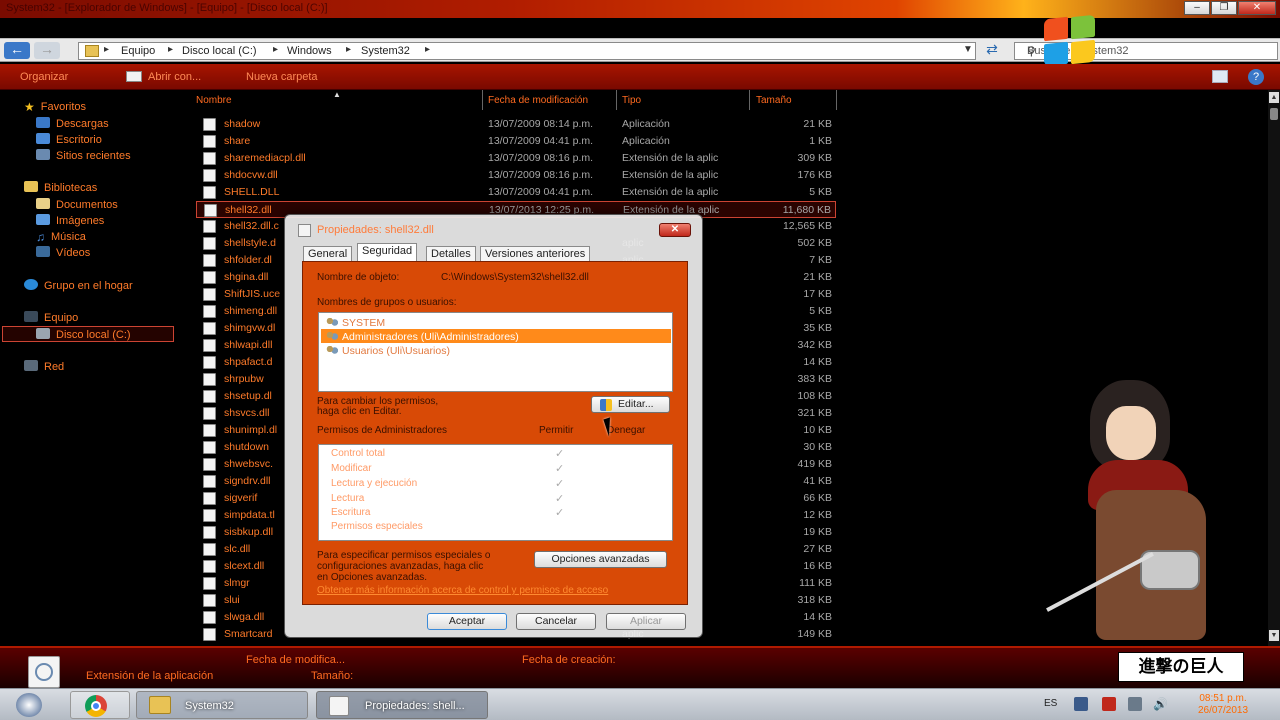 The image size is (1280, 720). I want to click on help-icon: ?, so click(1256, 77).